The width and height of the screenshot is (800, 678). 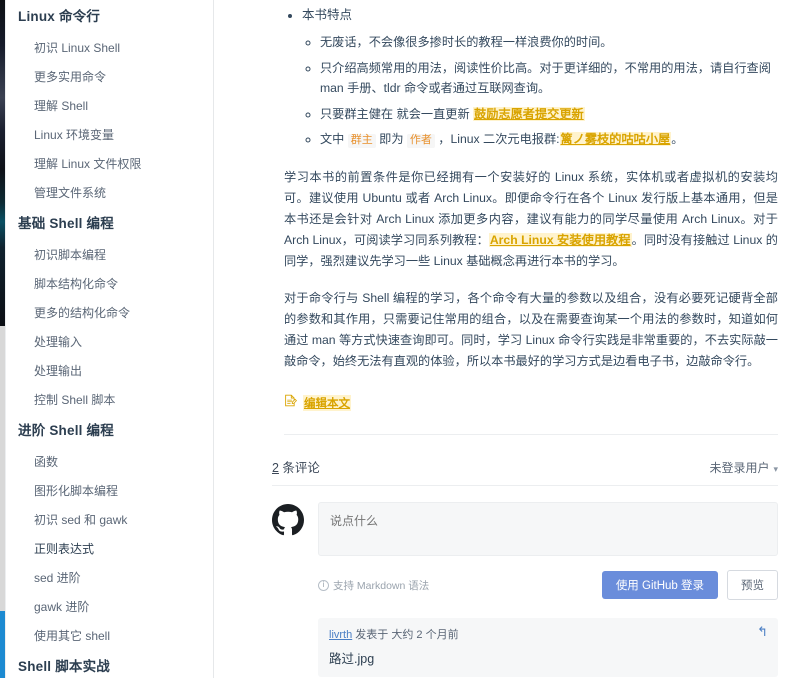 I want to click on comment-count: 2 条评论, so click(x=296, y=466).